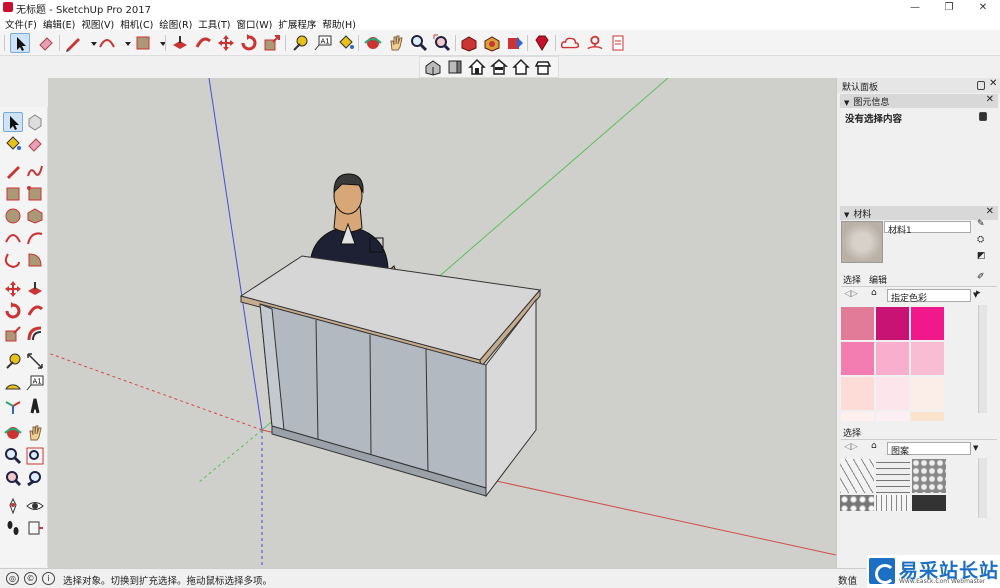  I want to click on sample-paint-icon: ⛭, so click(980, 240).